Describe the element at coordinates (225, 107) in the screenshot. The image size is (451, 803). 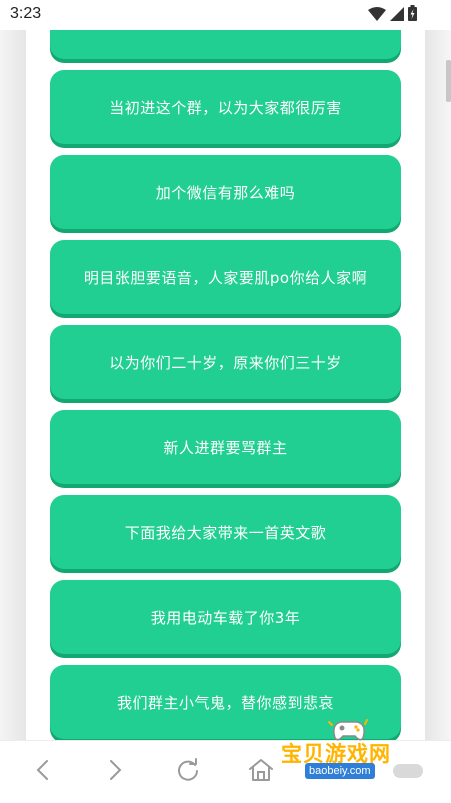
I see `phrase-button: 当初进这个群，以为大家都很厉害` at that location.